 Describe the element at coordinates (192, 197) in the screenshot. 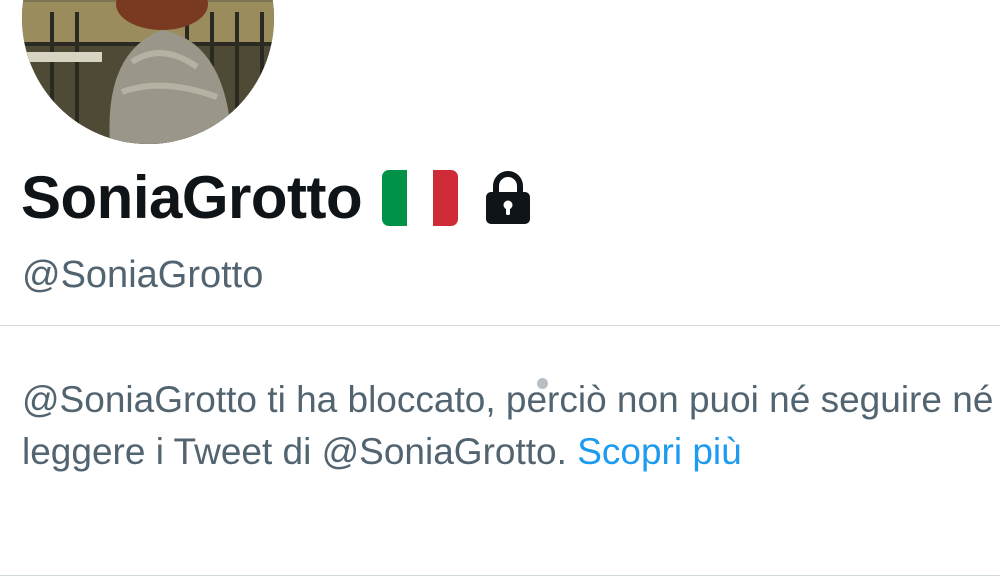

I see `profile-display-name: SoniaGrotto` at that location.